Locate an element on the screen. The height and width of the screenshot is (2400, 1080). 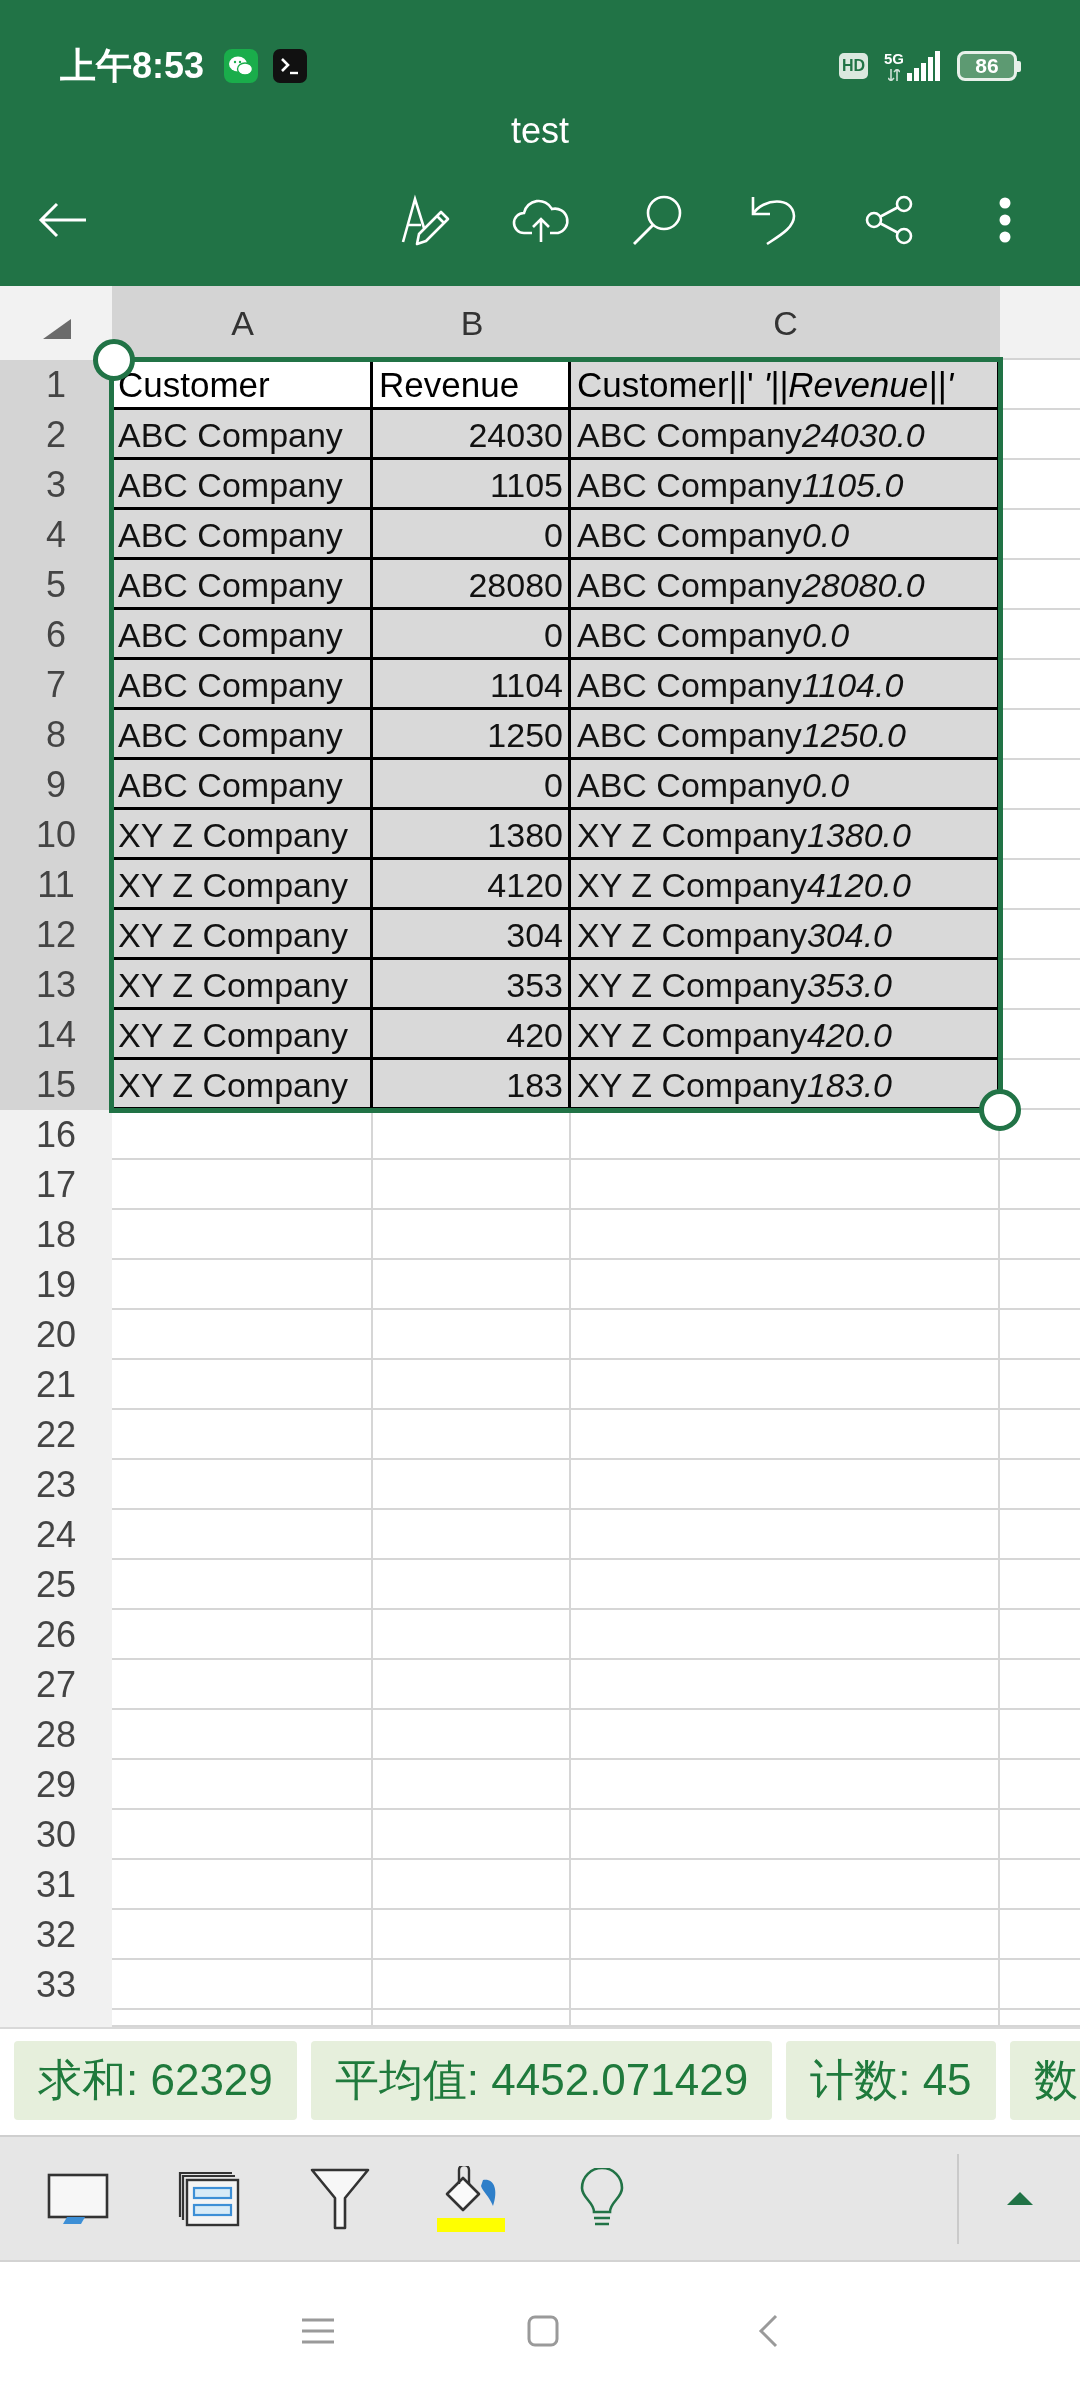
row-header: 22 is located at coordinates (56, 1435).